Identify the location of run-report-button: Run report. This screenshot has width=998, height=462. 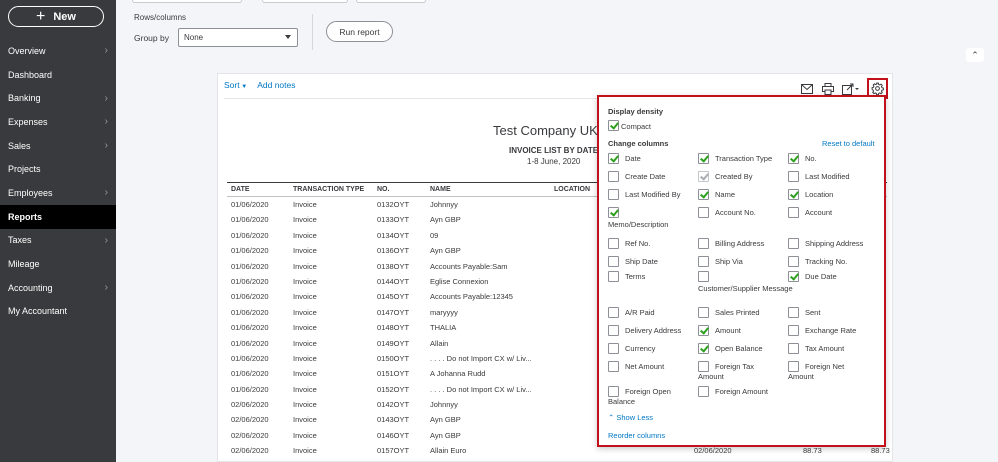
(359, 31).